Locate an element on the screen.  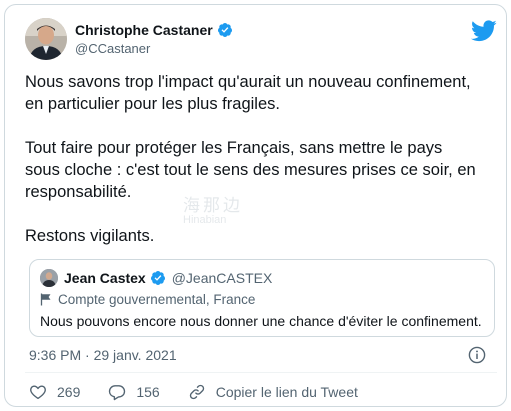
author-handle: @CCastaner is located at coordinates (154, 48).